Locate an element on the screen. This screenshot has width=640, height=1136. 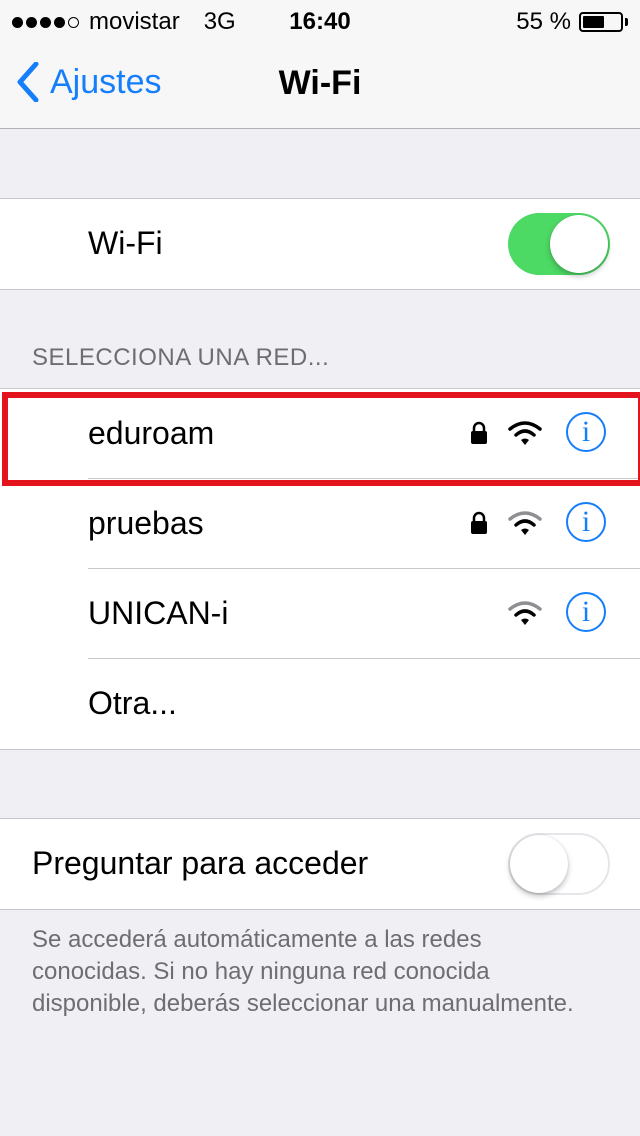
wifi-toggle is located at coordinates (559, 244).